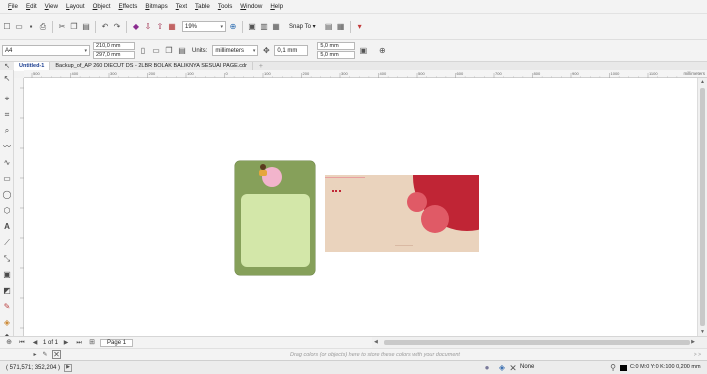 The width and height of the screenshot is (707, 374). Describe the element at coordinates (181, 6) in the screenshot. I see `menu-text: Text` at that location.